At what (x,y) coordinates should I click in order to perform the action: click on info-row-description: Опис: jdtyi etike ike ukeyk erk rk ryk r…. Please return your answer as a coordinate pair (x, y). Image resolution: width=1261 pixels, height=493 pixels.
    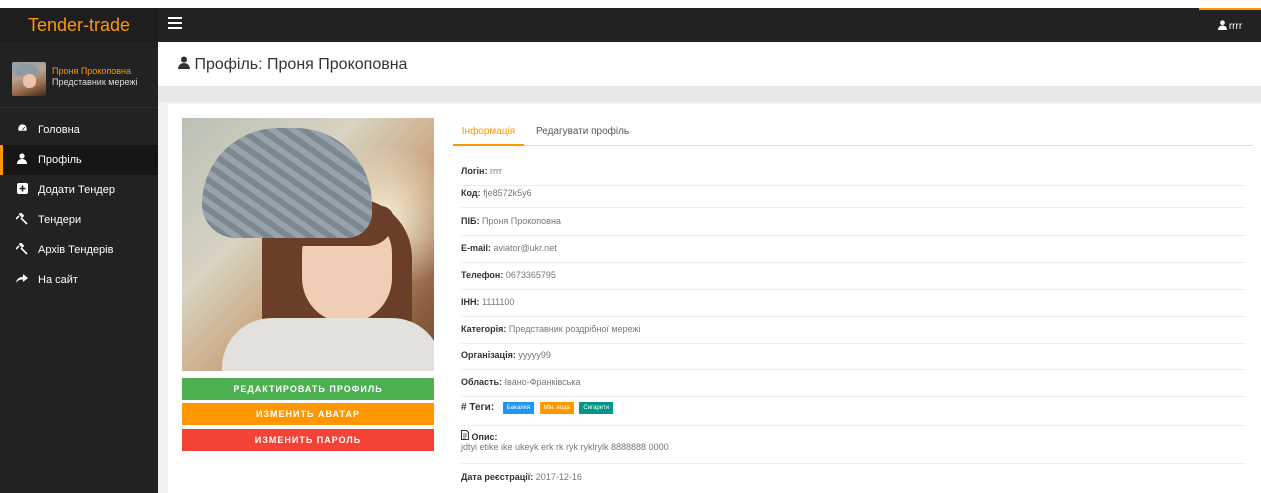
    Looking at the image, I should click on (853, 447).